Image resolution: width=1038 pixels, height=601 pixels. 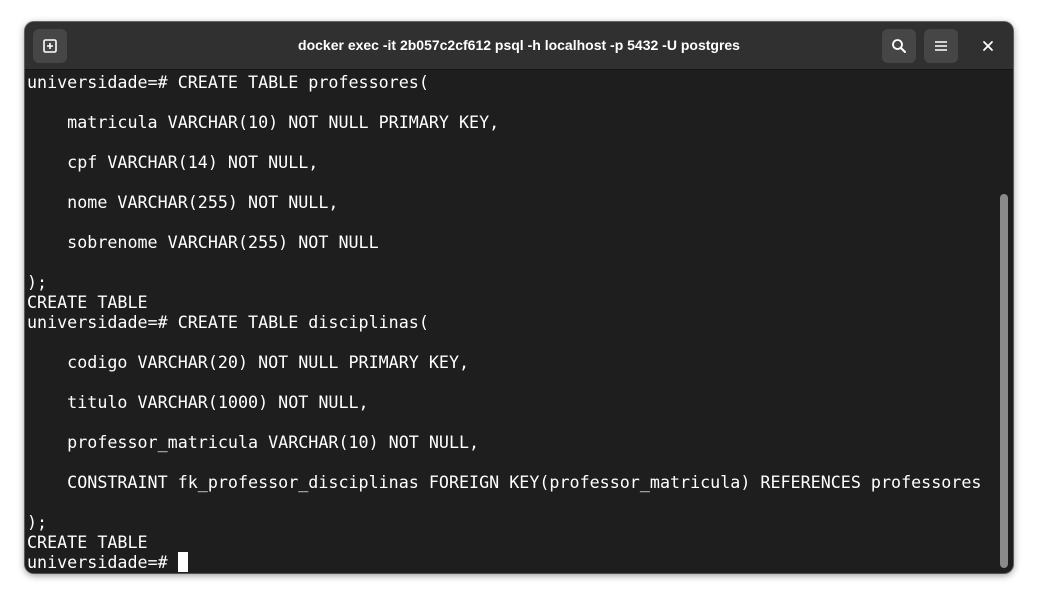 I want to click on menu-button, so click(x=941, y=46).